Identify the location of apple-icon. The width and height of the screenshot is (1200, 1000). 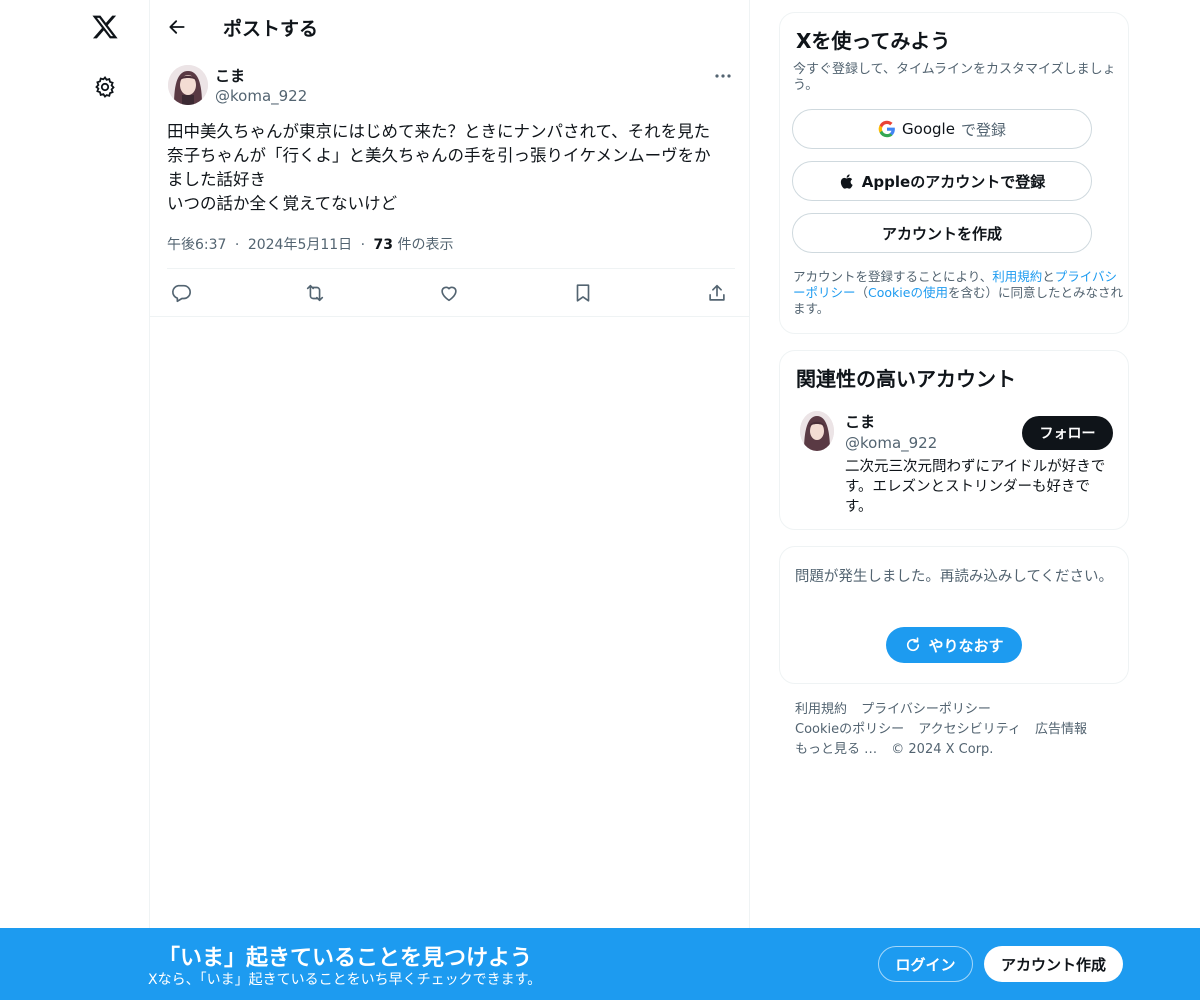
(847, 181).